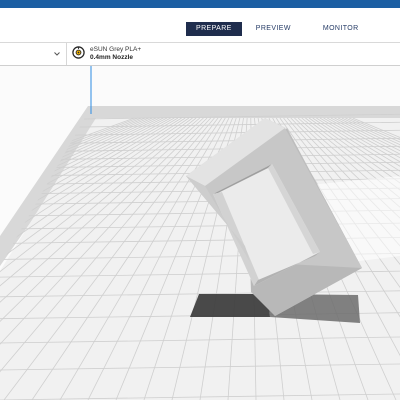  I want to click on printer-settings-bar: eSUN Grey PLA+ 0.4mm Nozzle, so click(200, 54).